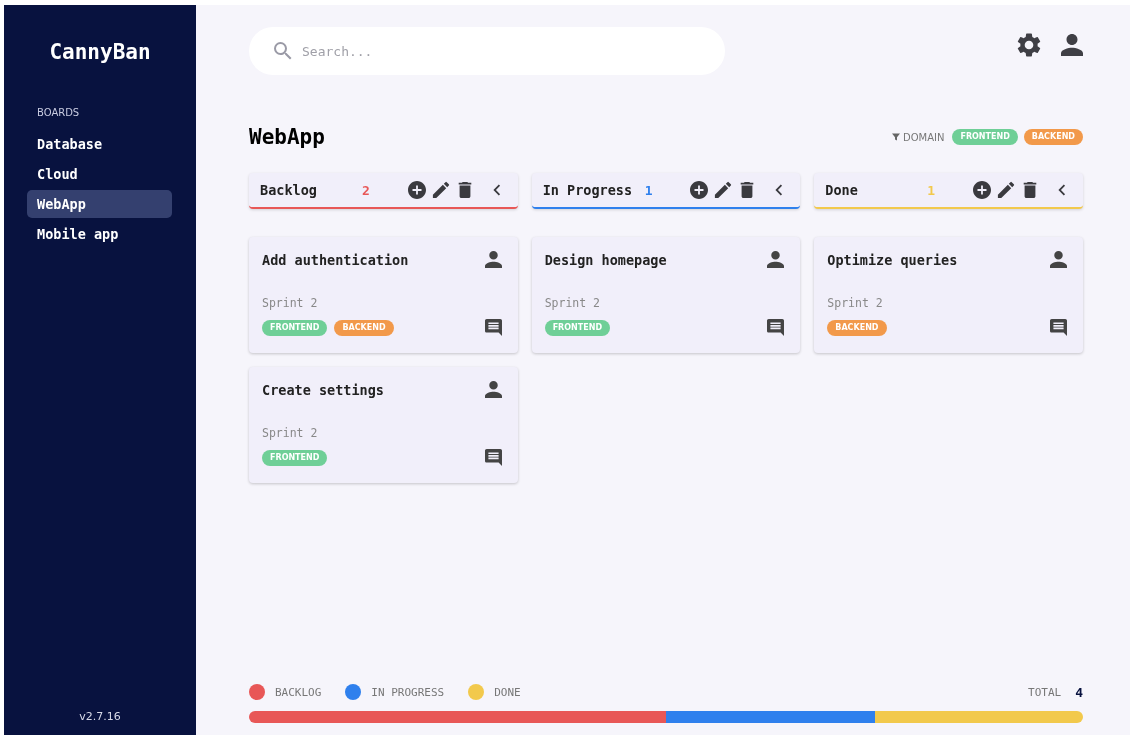  I want to click on column-name: In Progress, so click(587, 190).